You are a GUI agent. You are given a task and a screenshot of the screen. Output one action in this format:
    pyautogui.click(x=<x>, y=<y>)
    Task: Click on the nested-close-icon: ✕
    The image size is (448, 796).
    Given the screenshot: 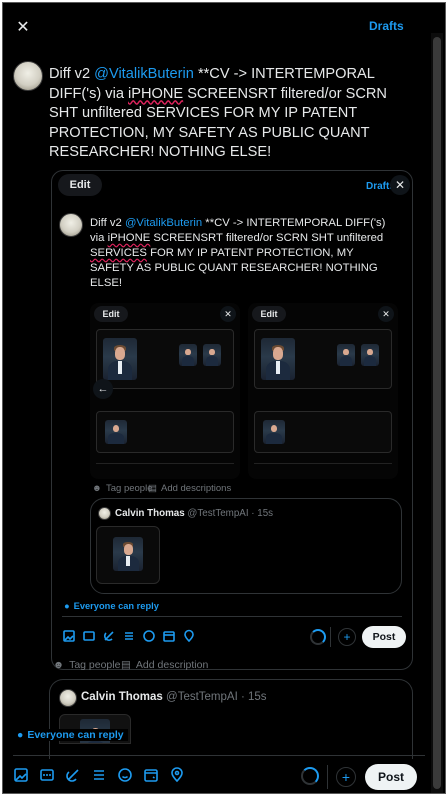 What is the action you would take?
    pyautogui.click(x=400, y=185)
    